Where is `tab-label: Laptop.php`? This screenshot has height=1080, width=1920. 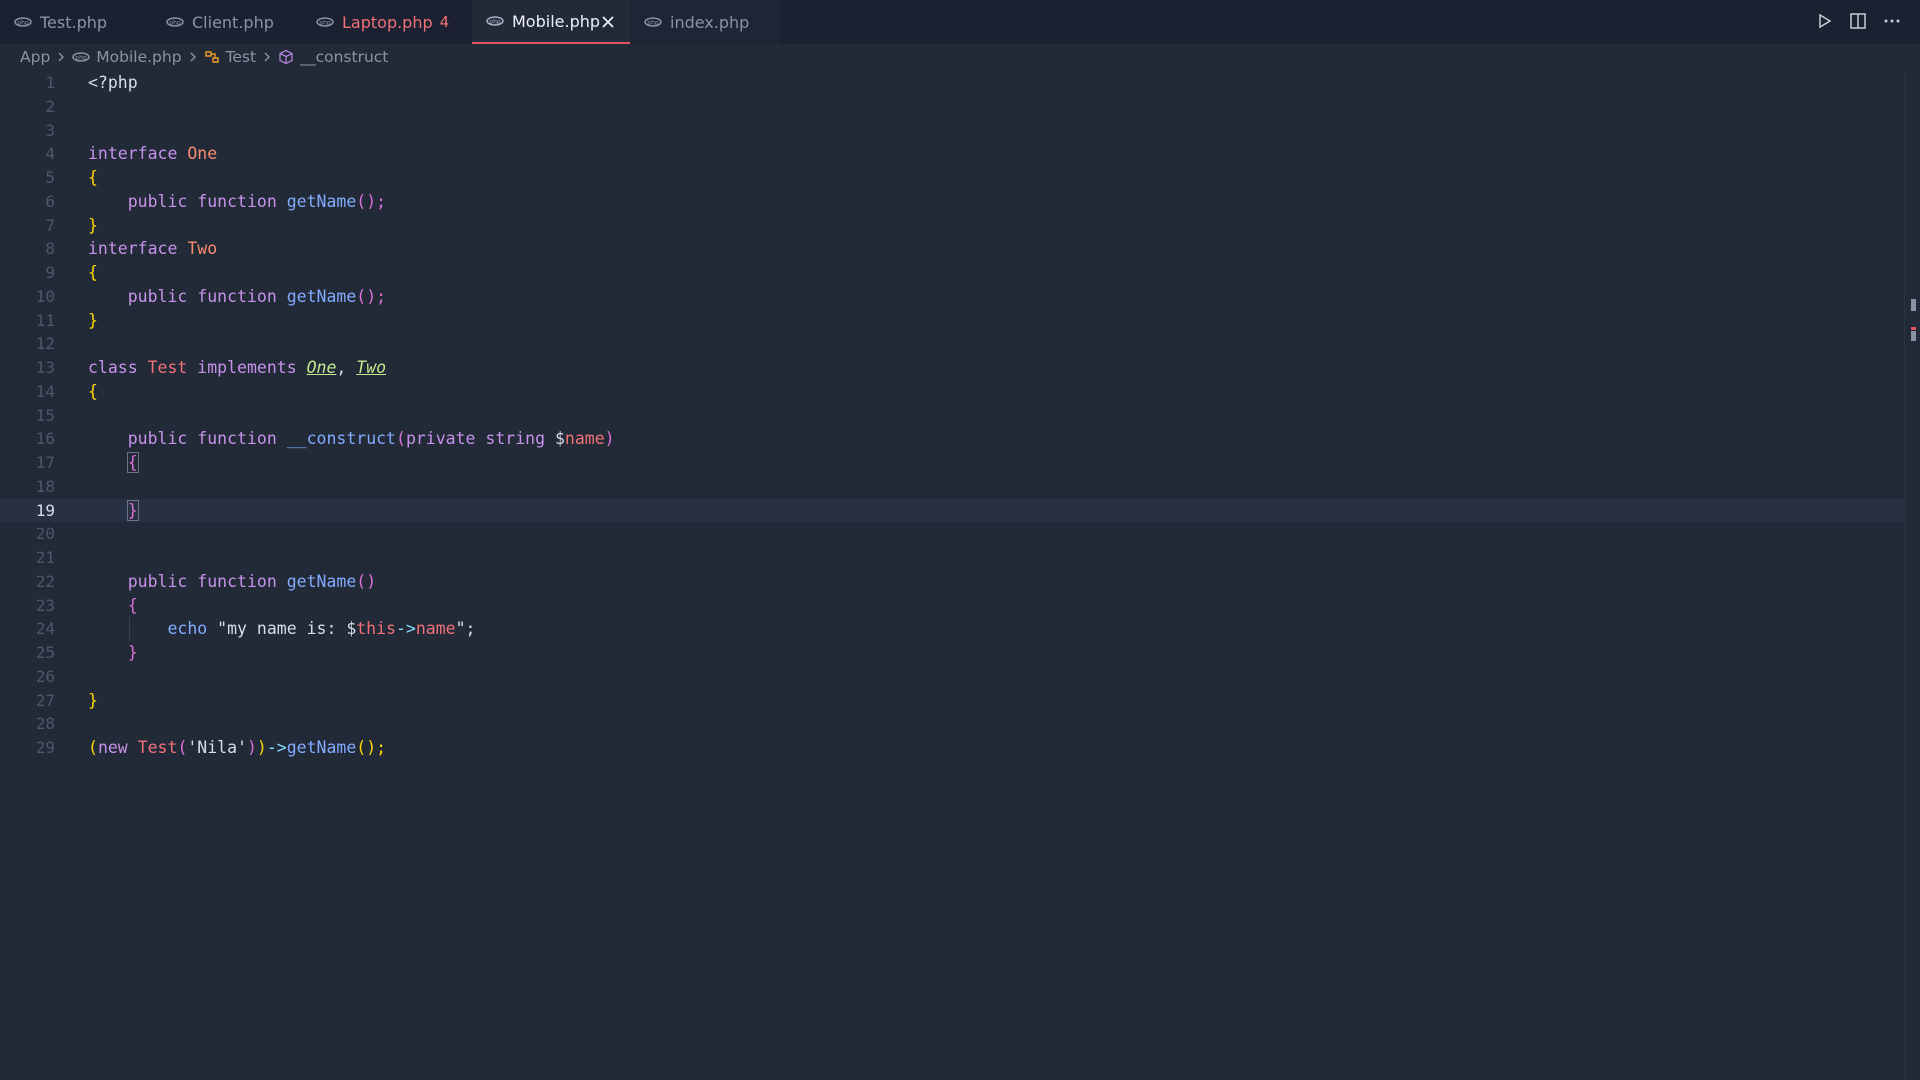
tab-label: Laptop.php is located at coordinates (387, 22).